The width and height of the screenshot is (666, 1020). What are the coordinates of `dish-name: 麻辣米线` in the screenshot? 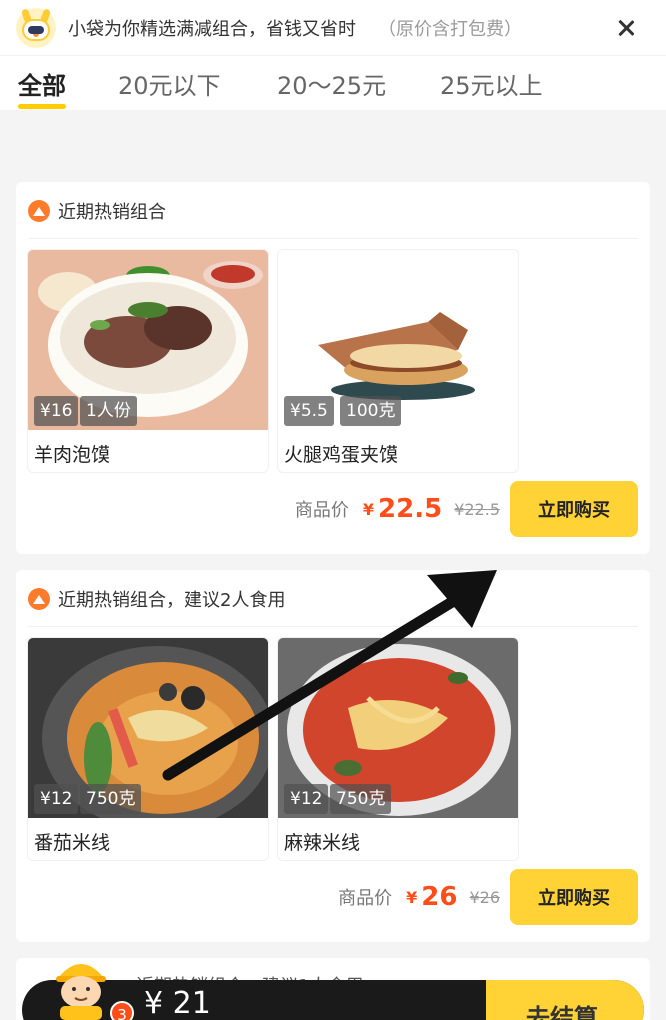 It's located at (322, 843).